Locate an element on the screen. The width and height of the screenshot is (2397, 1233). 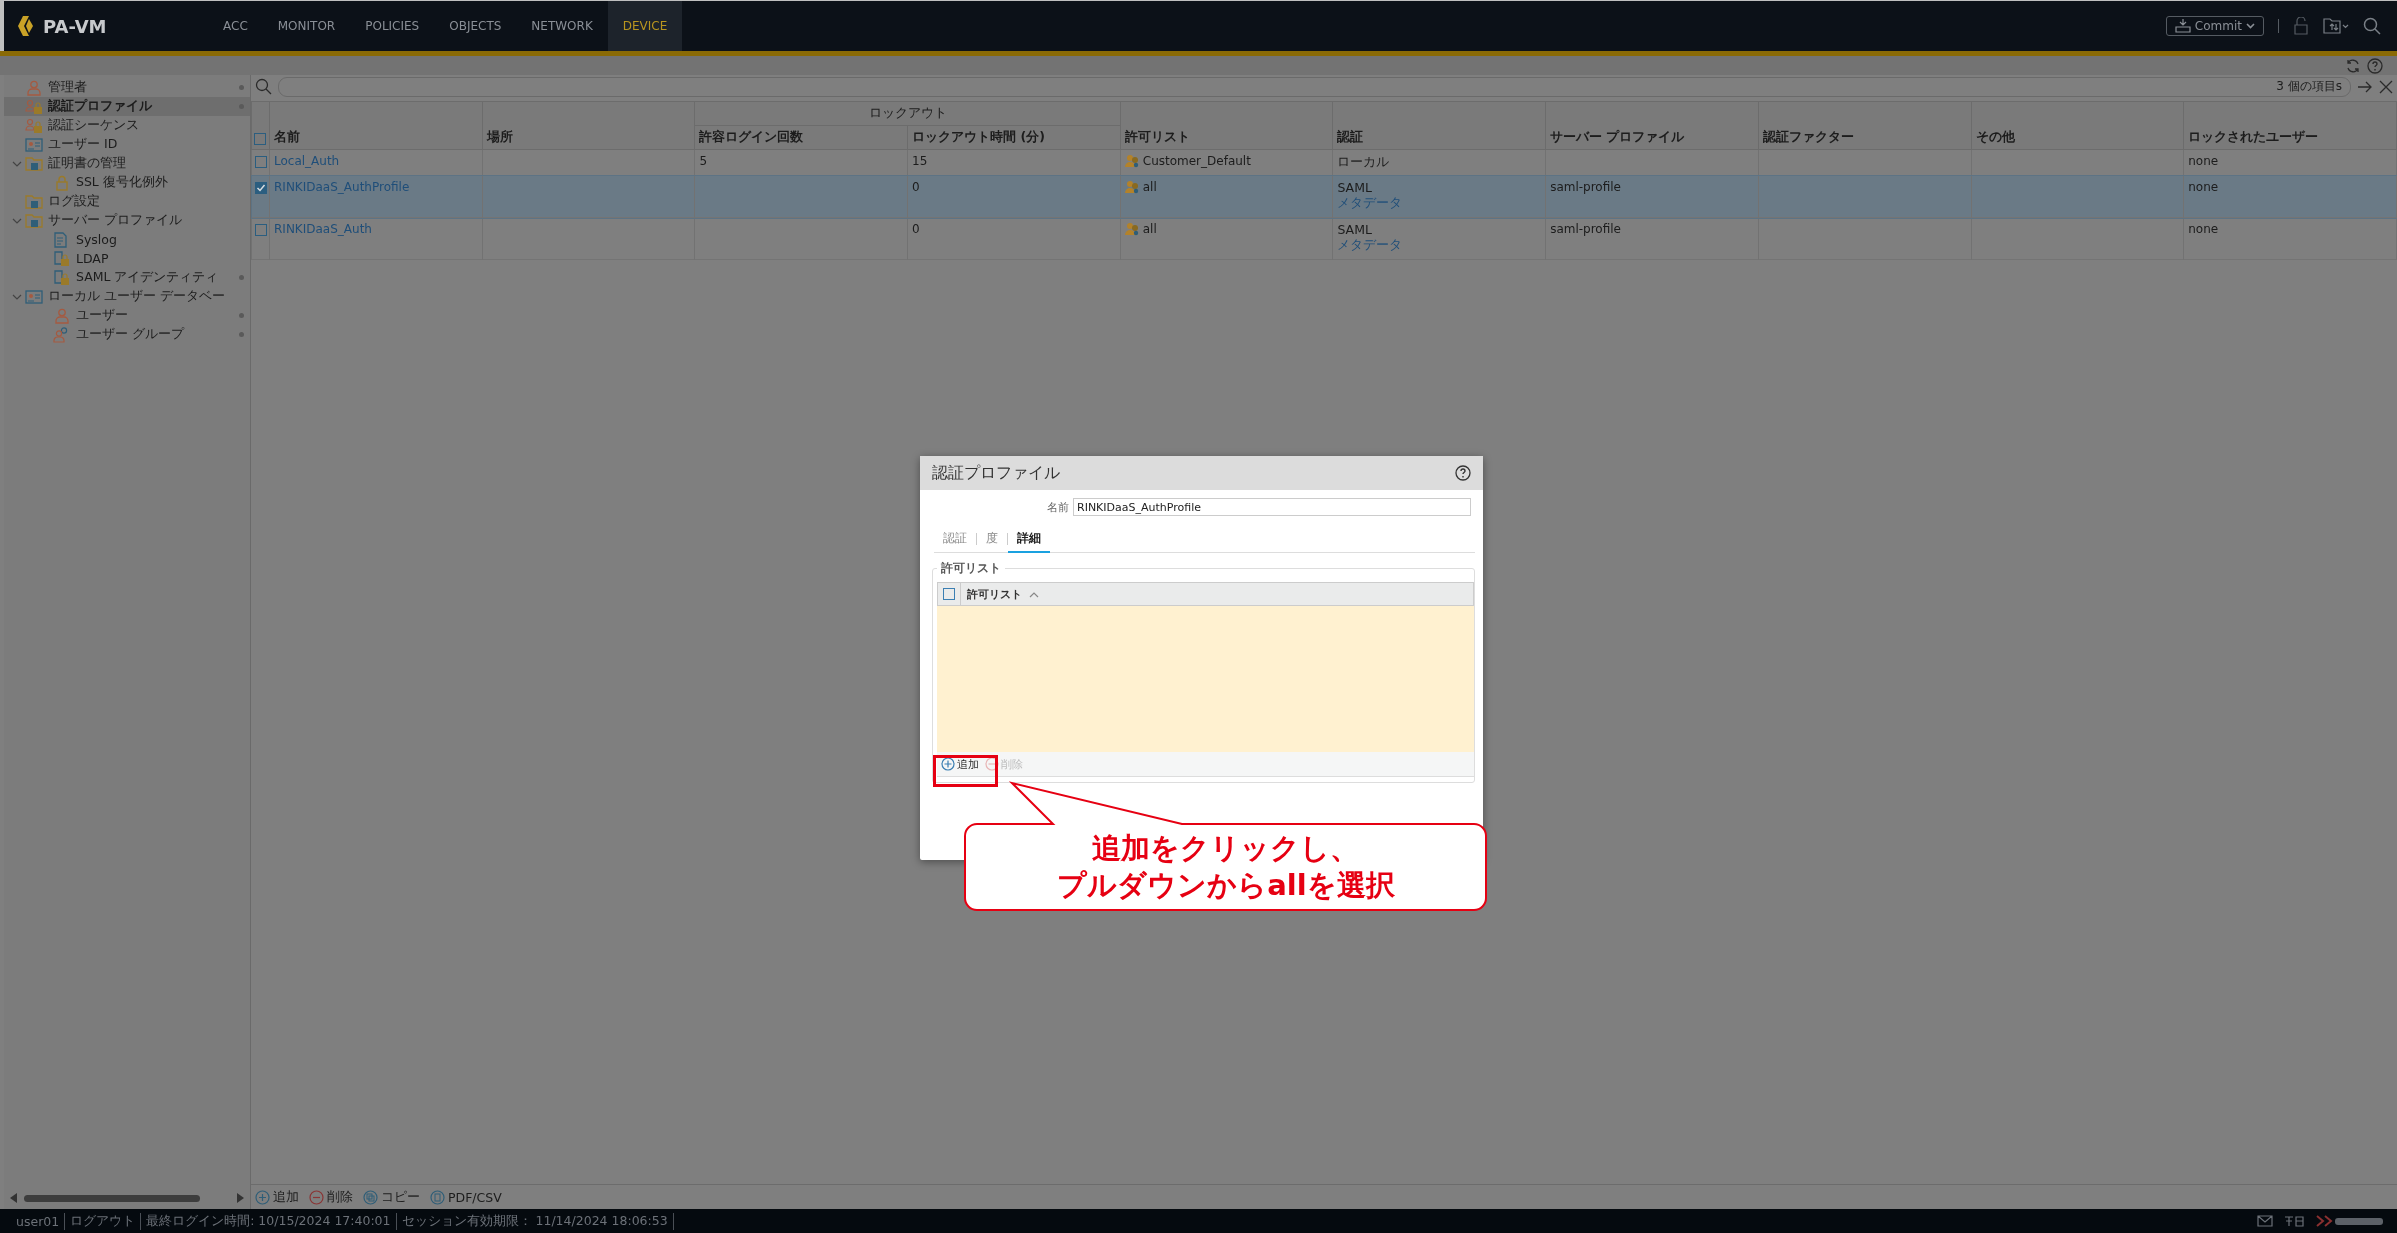
scroll-left-icon is located at coordinates (14, 1198).